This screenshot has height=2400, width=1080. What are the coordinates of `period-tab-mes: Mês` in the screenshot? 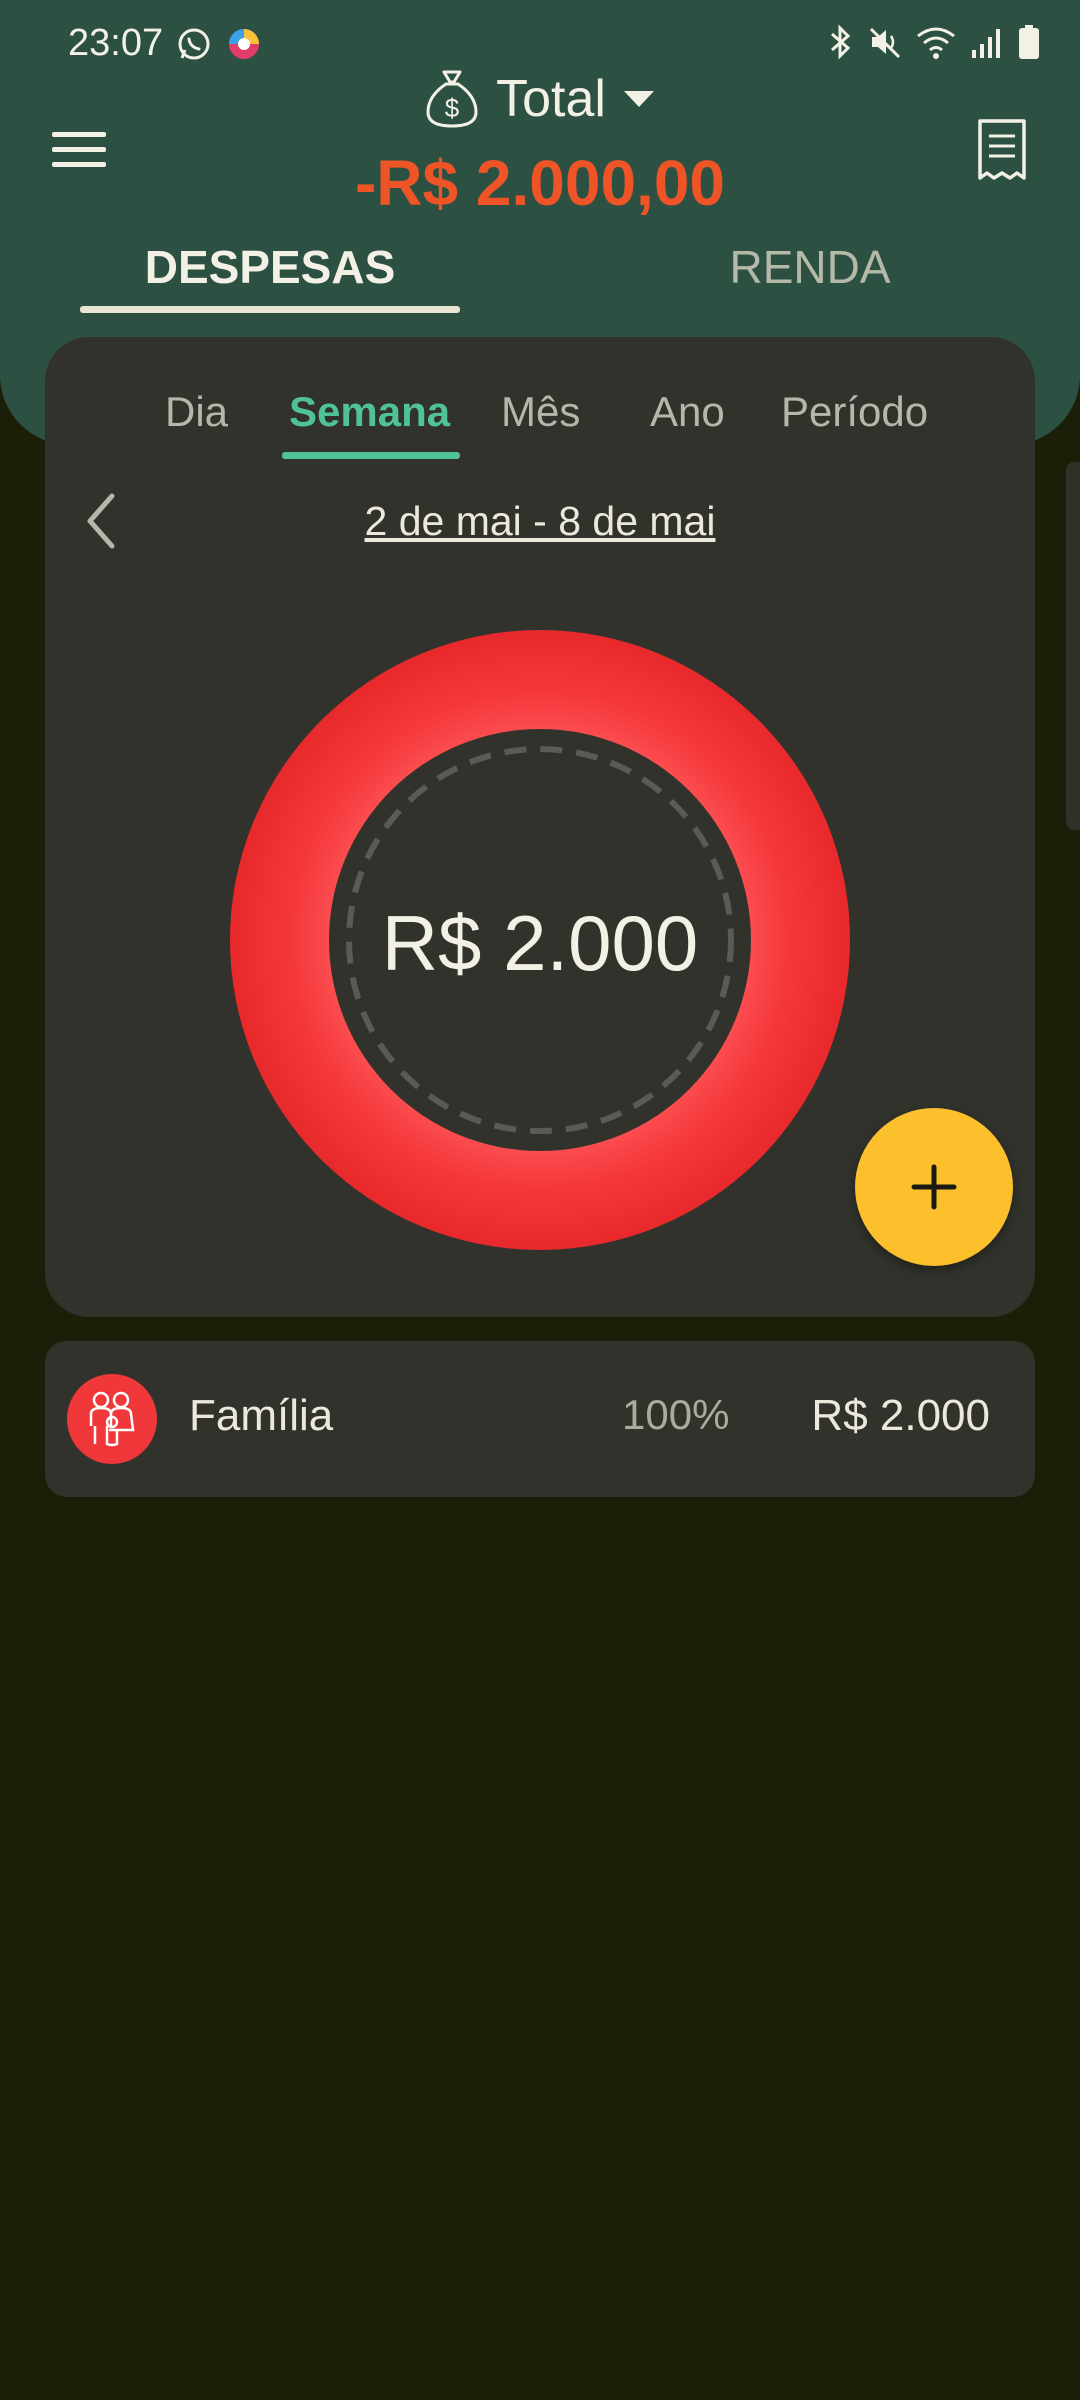 It's located at (540, 412).